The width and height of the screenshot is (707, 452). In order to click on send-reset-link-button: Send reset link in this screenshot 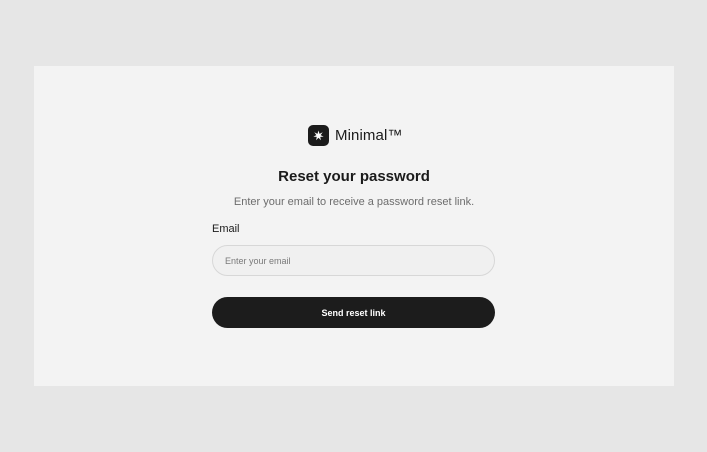, I will do `click(353, 312)`.